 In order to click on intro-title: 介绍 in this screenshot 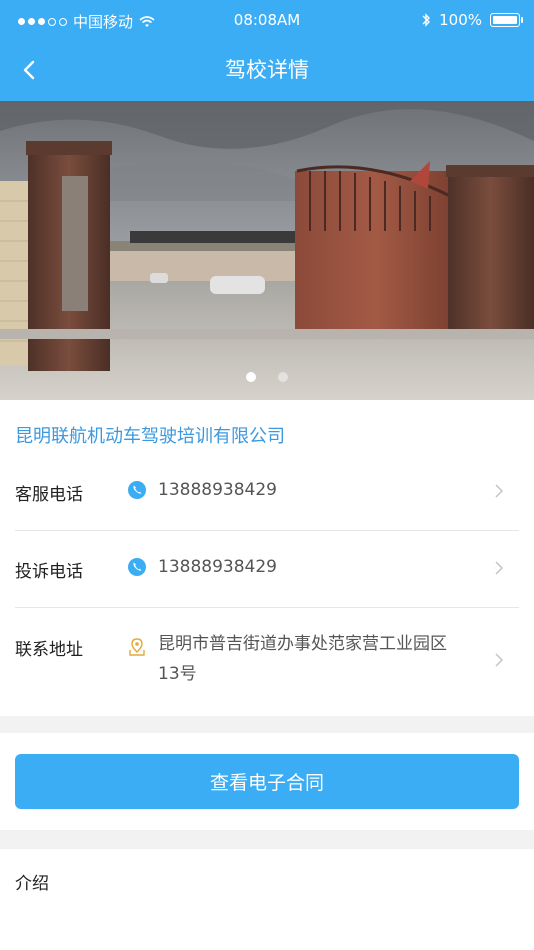, I will do `click(32, 884)`.